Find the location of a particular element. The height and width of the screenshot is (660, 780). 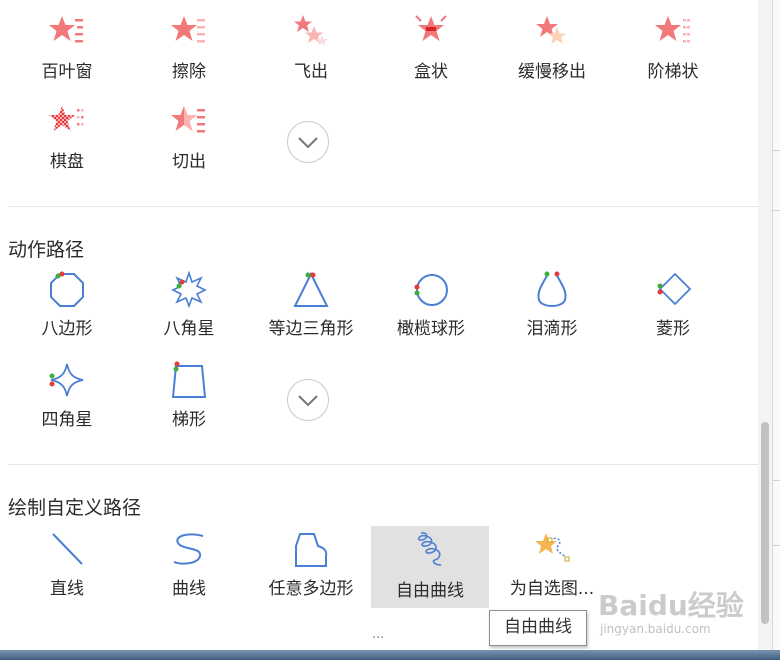

teardrop-path-icon is located at coordinates (552, 289).